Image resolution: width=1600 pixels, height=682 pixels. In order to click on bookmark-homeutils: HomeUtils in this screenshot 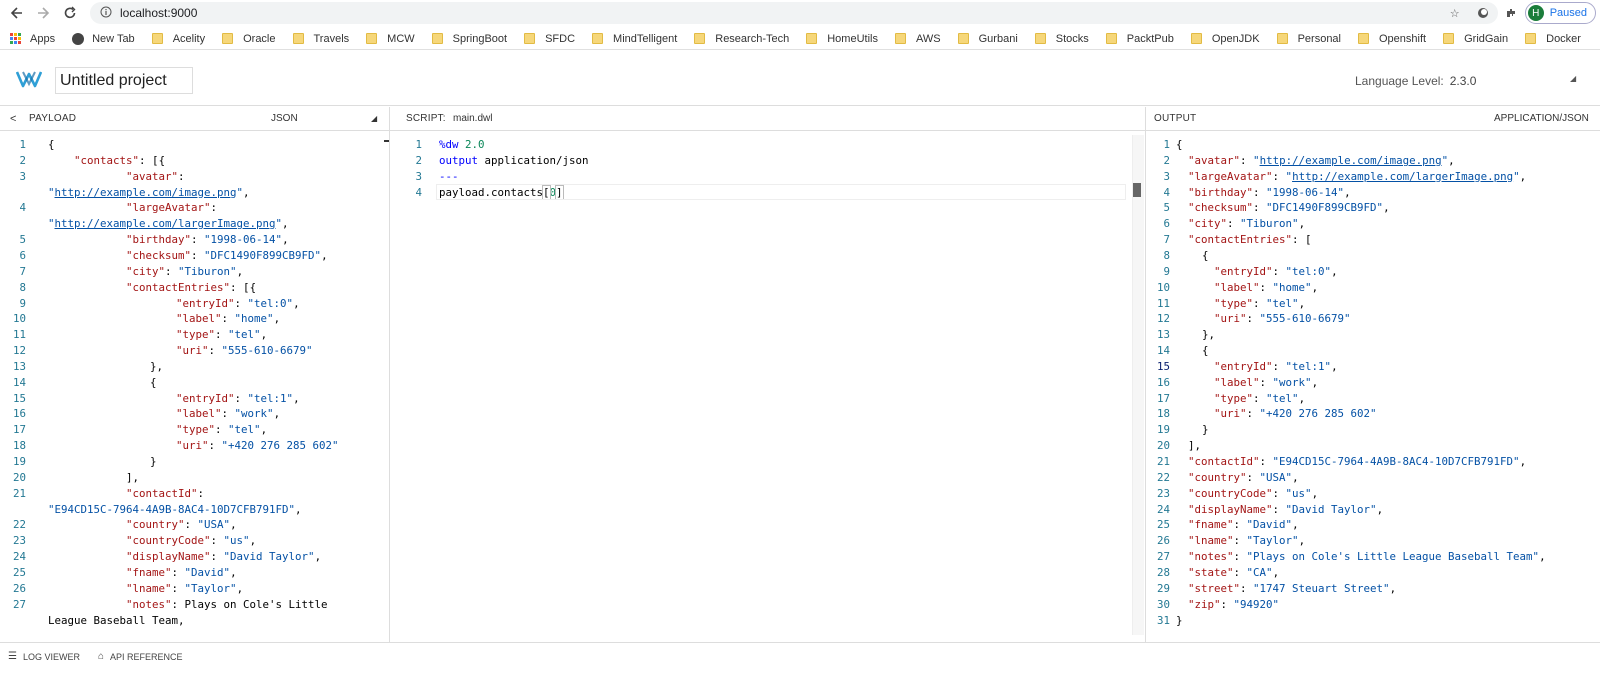, I will do `click(842, 39)`.